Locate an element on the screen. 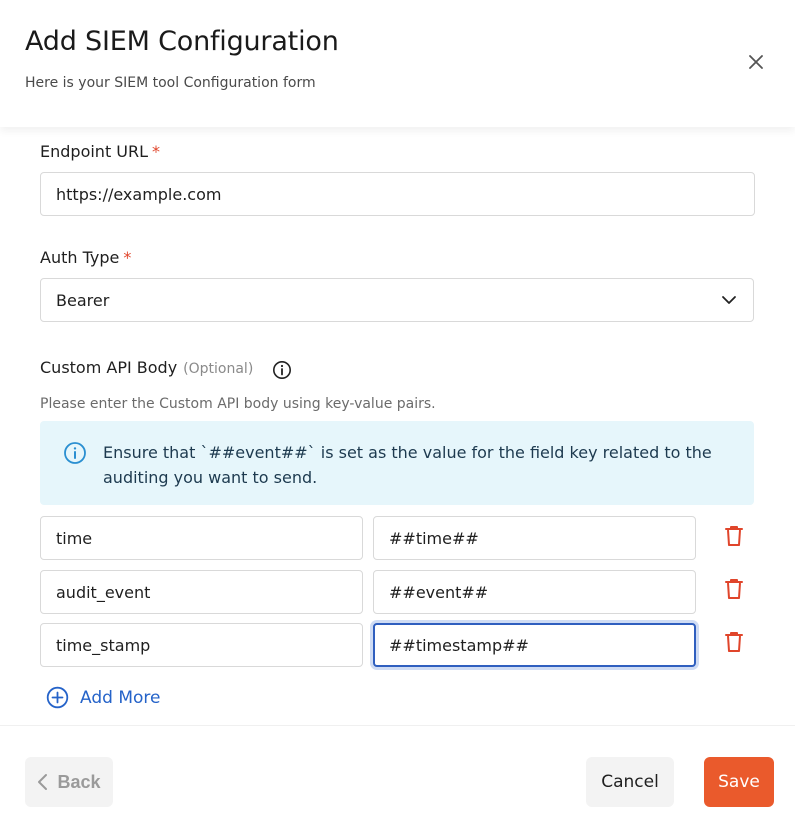  dialog-footer: Back Cancel Save is located at coordinates (397, 777).